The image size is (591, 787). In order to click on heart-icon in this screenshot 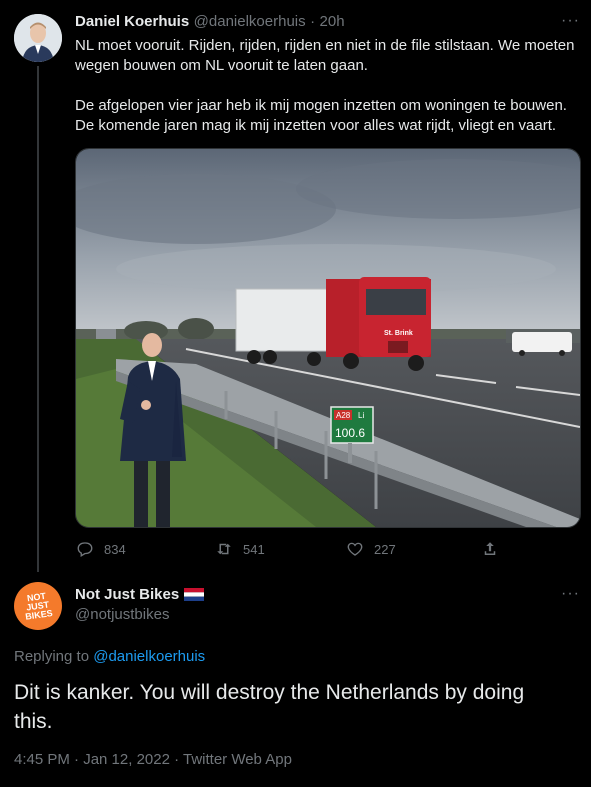, I will do `click(355, 549)`.